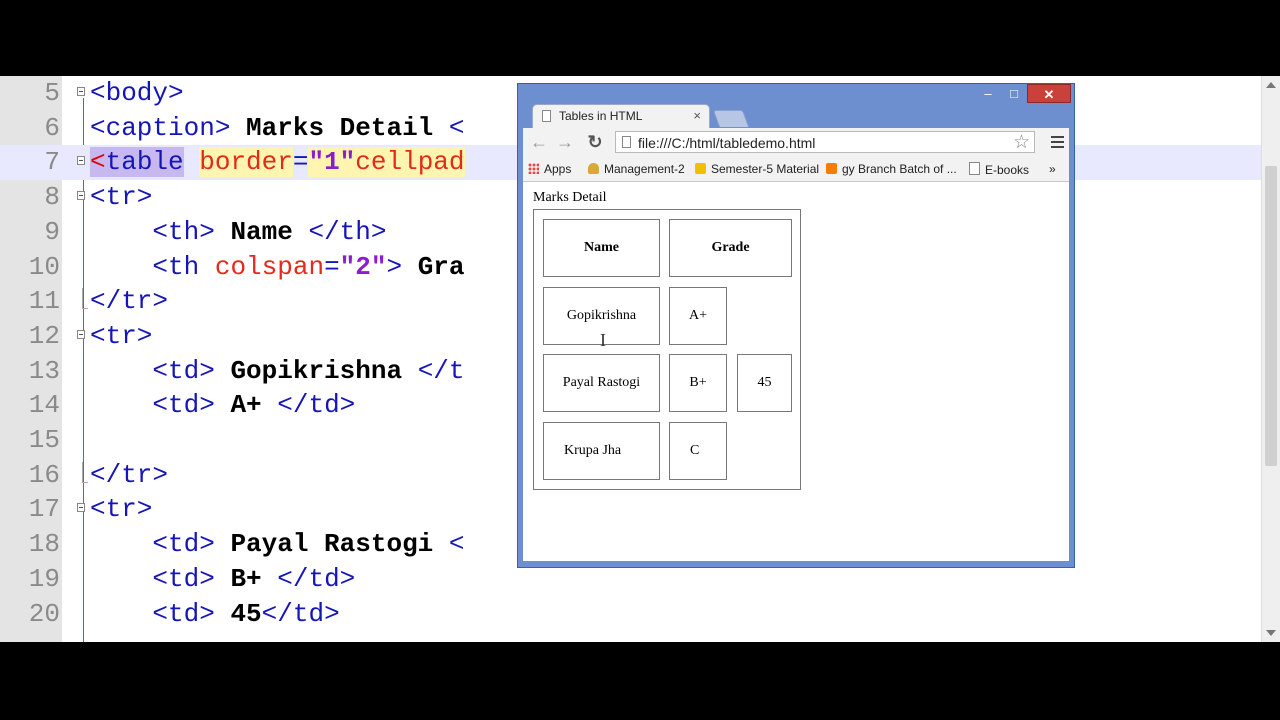 The image size is (1280, 720). I want to click on bookmark-apps: Apps, so click(549, 169).